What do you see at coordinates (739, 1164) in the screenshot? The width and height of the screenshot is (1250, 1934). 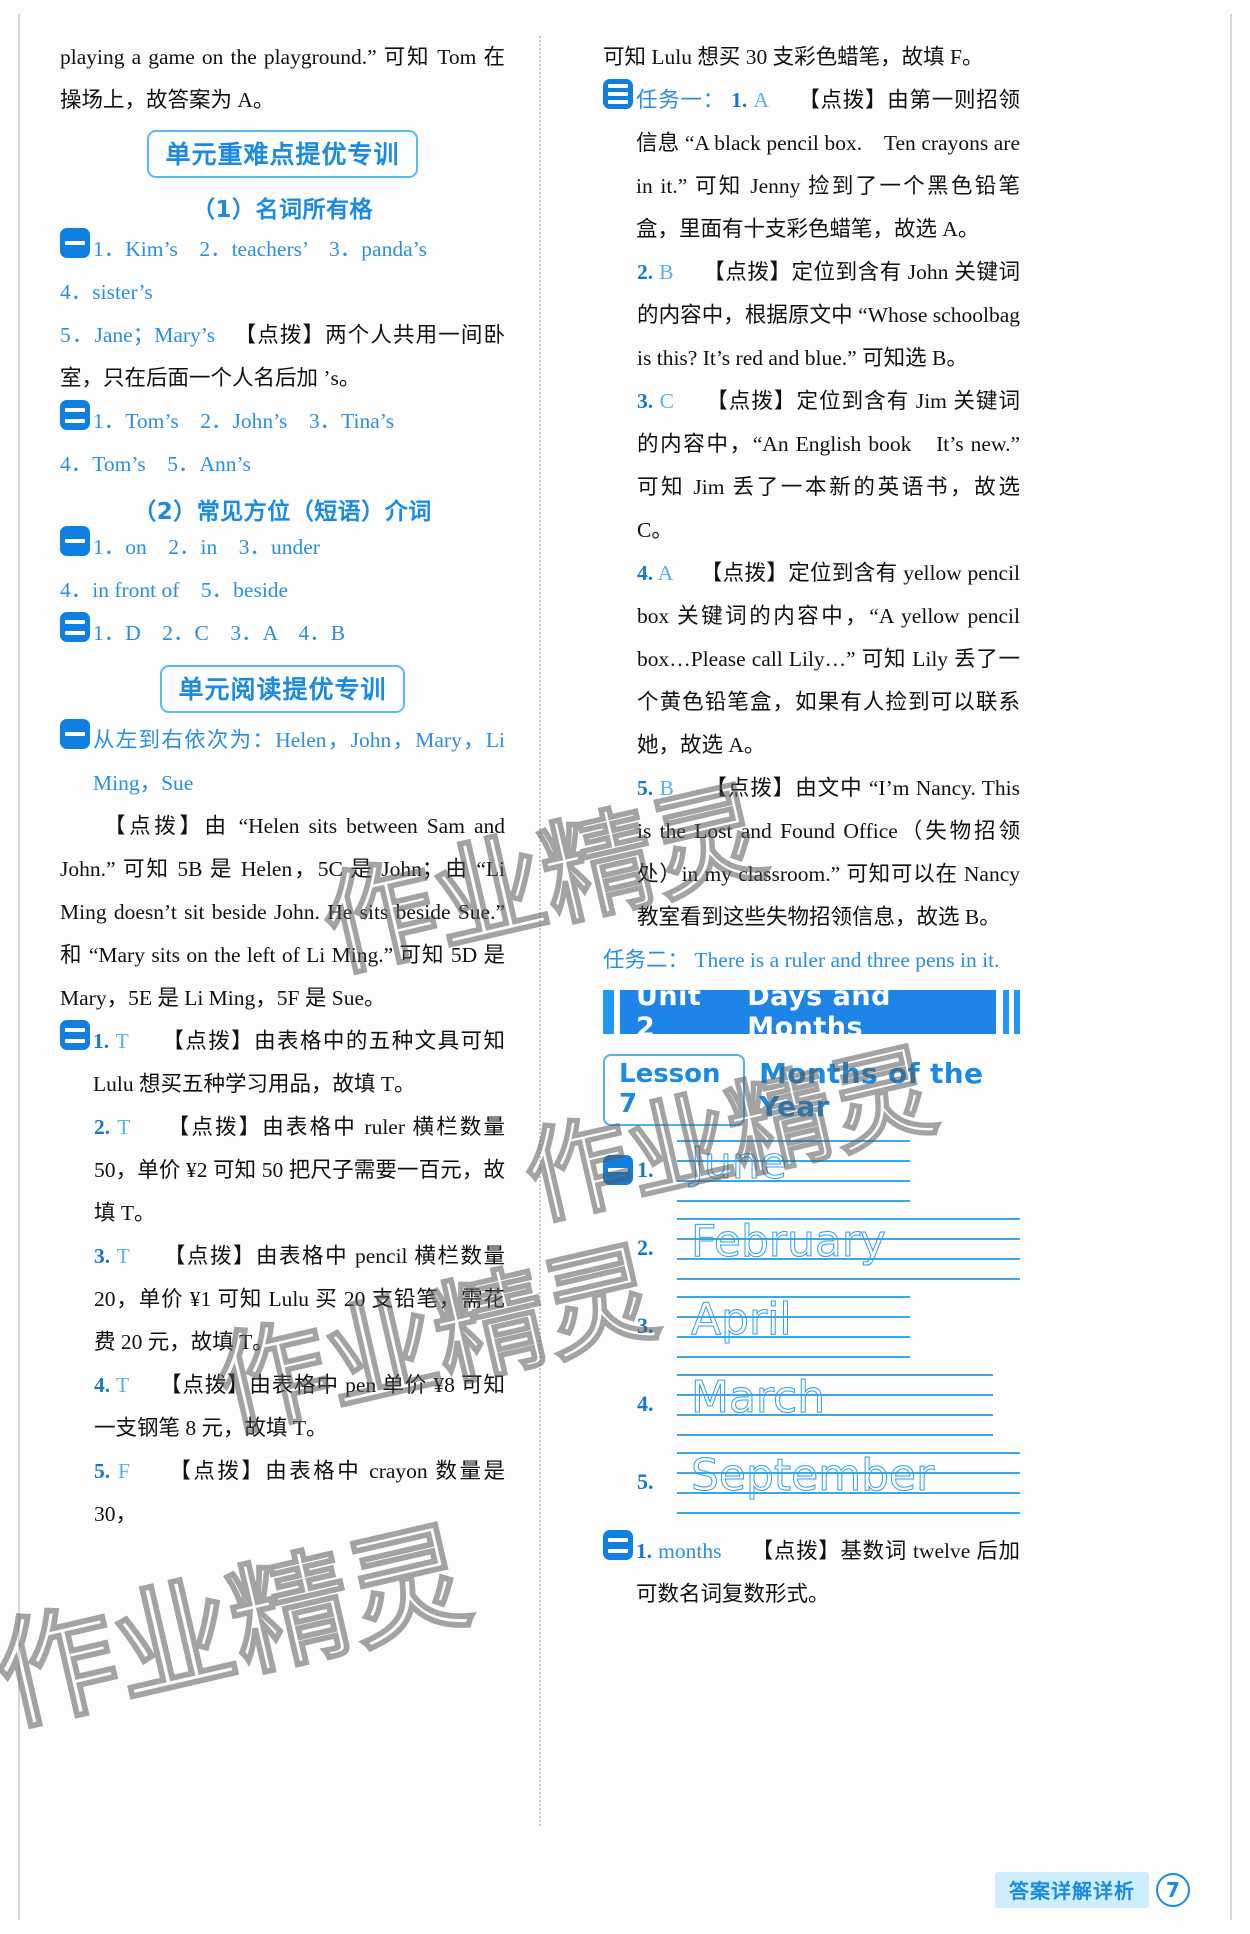 I see `handwriting-word: June` at bounding box center [739, 1164].